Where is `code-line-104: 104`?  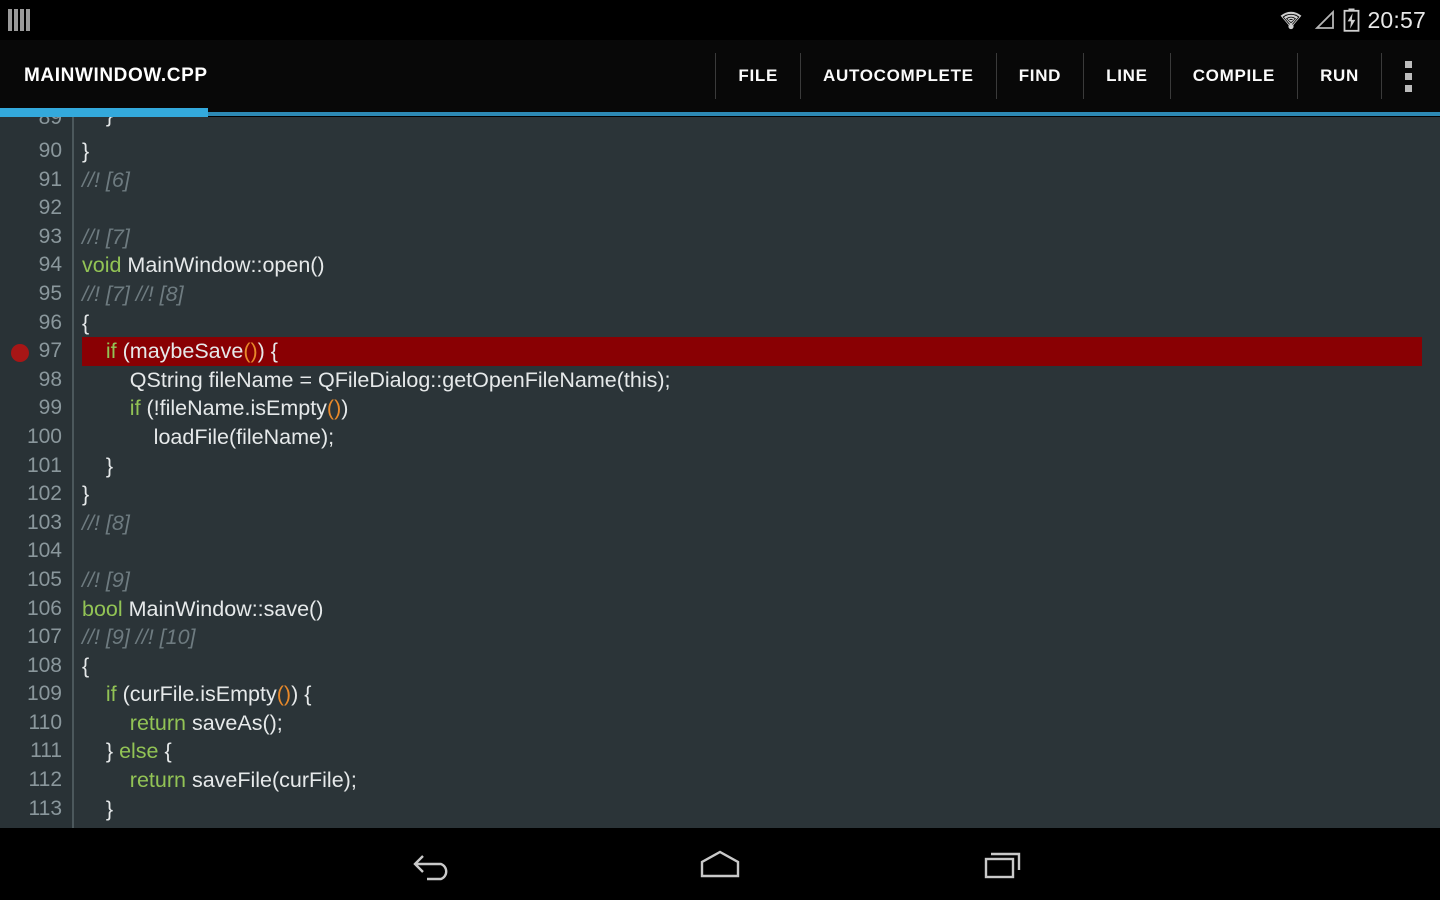
code-line-104: 104 is located at coordinates (720, 551).